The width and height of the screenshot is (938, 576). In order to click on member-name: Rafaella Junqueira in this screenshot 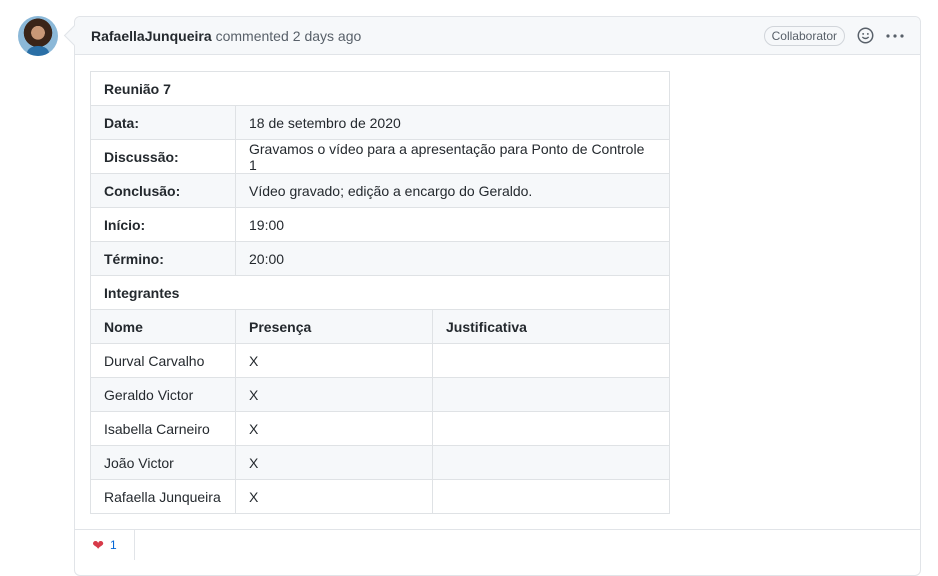, I will do `click(163, 496)`.